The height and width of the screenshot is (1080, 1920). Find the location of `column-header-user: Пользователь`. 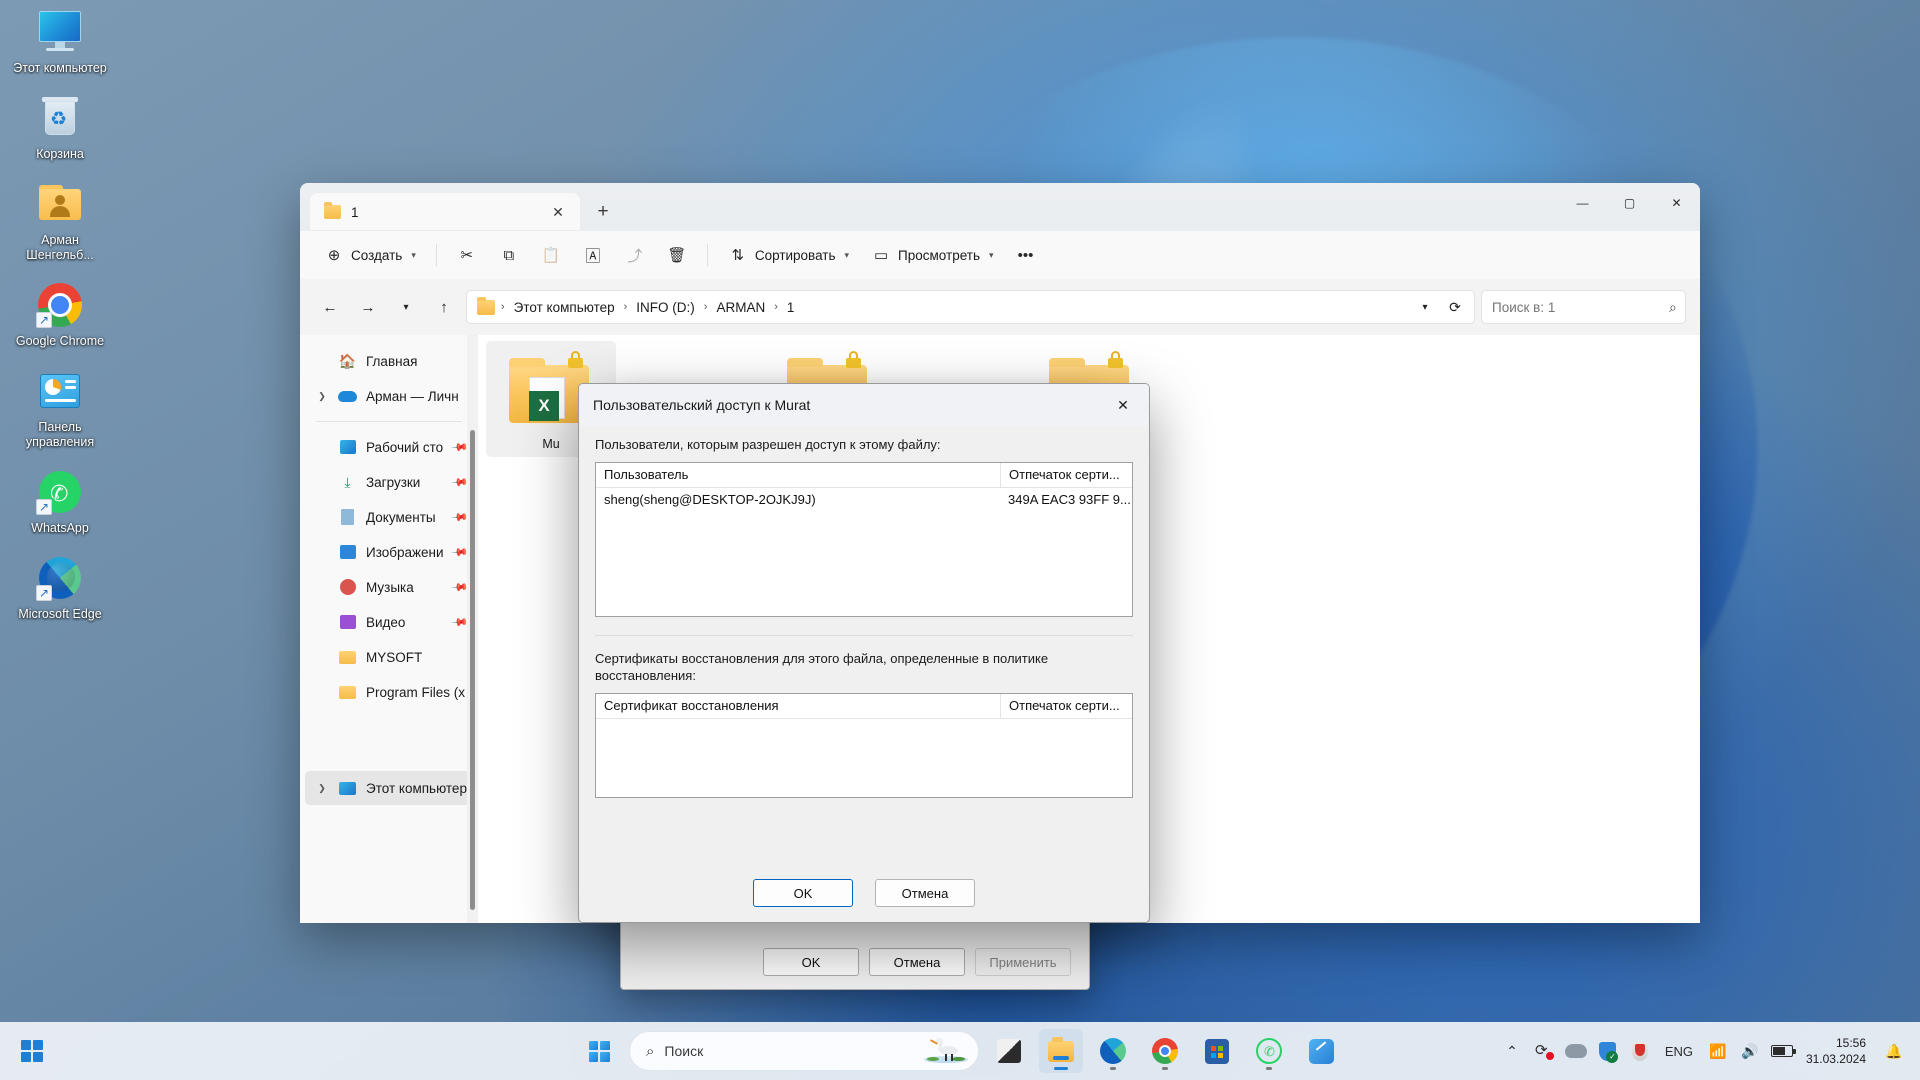

column-header-user: Пользователь is located at coordinates (798, 475).